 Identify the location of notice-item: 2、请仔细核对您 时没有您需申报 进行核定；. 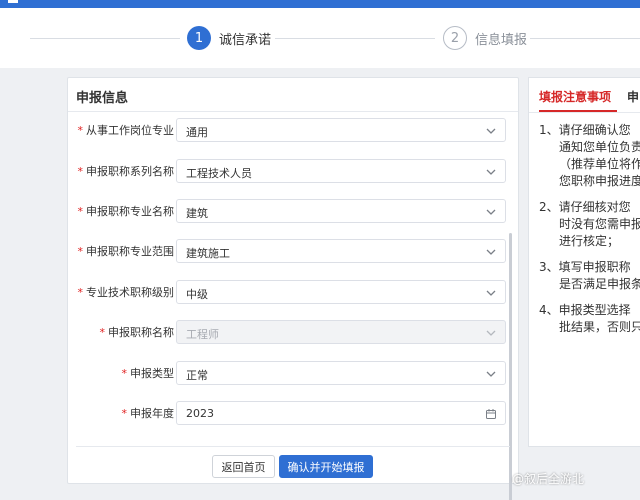
(589, 224).